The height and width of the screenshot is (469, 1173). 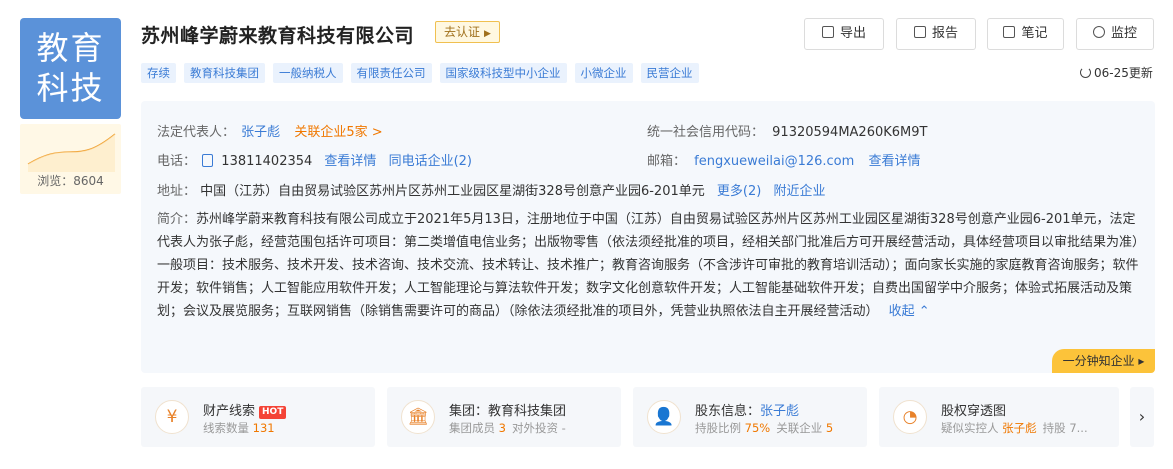 I want to click on report-button: 报告, so click(x=936, y=34).